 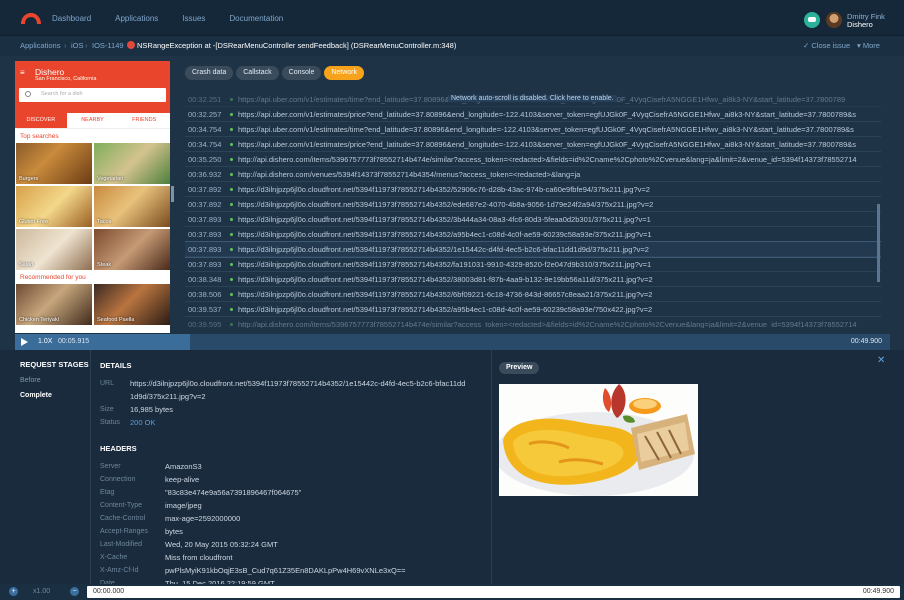 I want to click on food-tile: Salad, so click(x=54, y=249).